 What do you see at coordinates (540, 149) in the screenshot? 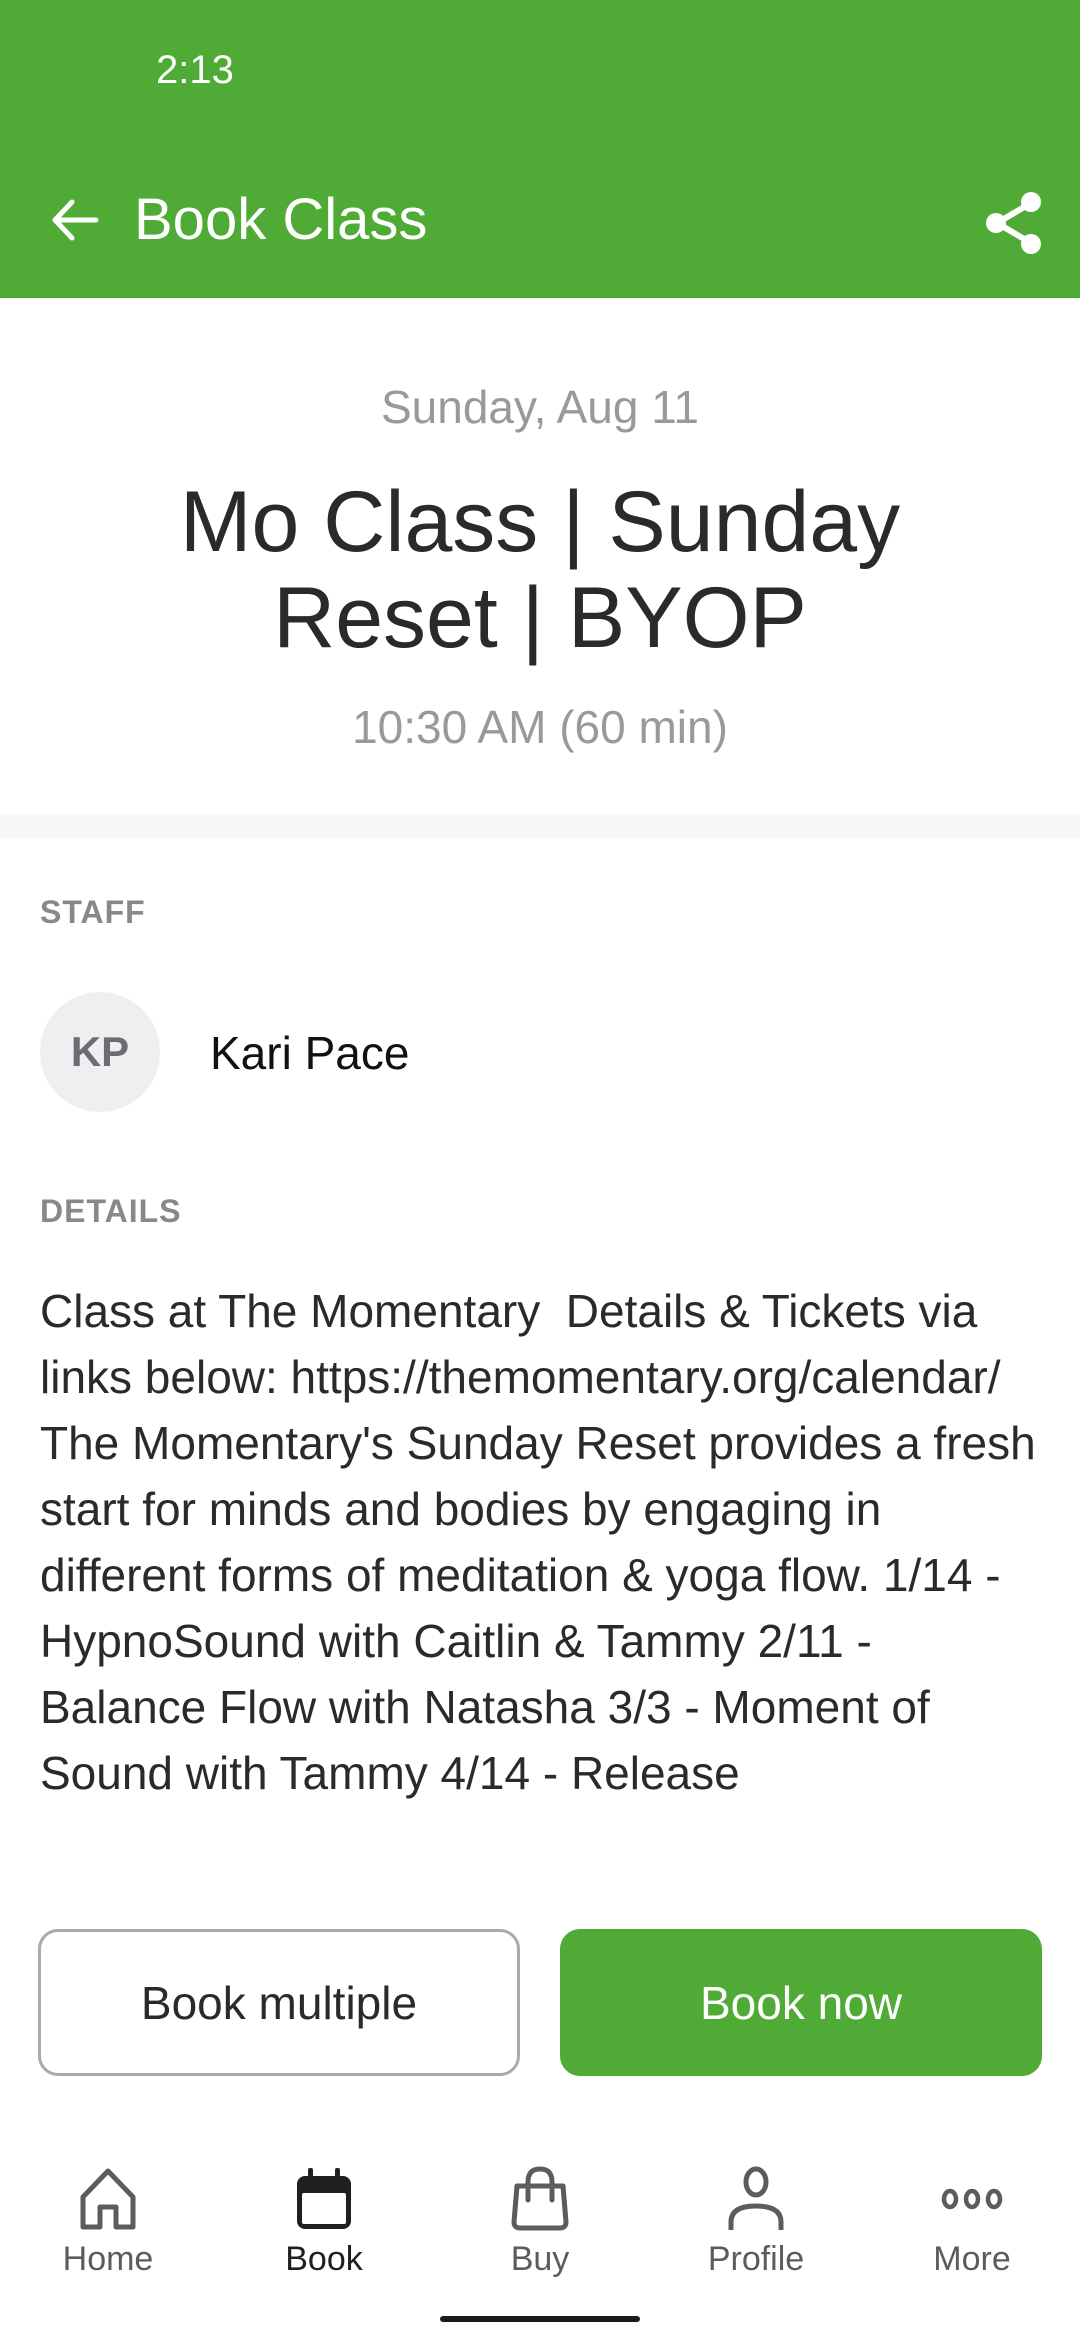
I see `app-bar: 2:13 Book Class` at bounding box center [540, 149].